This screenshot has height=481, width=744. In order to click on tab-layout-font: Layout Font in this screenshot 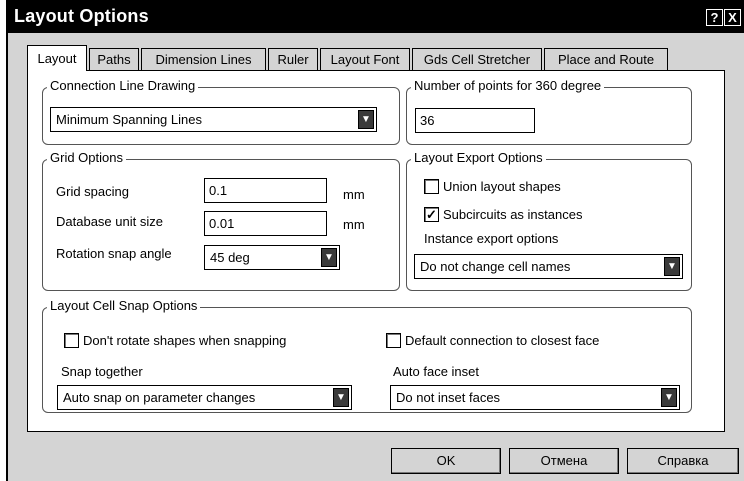, I will do `click(365, 59)`.